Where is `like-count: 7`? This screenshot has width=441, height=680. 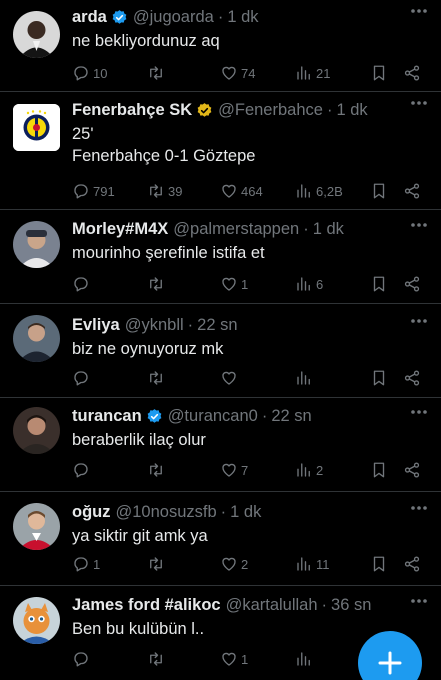
like-count: 7 is located at coordinates (245, 470).